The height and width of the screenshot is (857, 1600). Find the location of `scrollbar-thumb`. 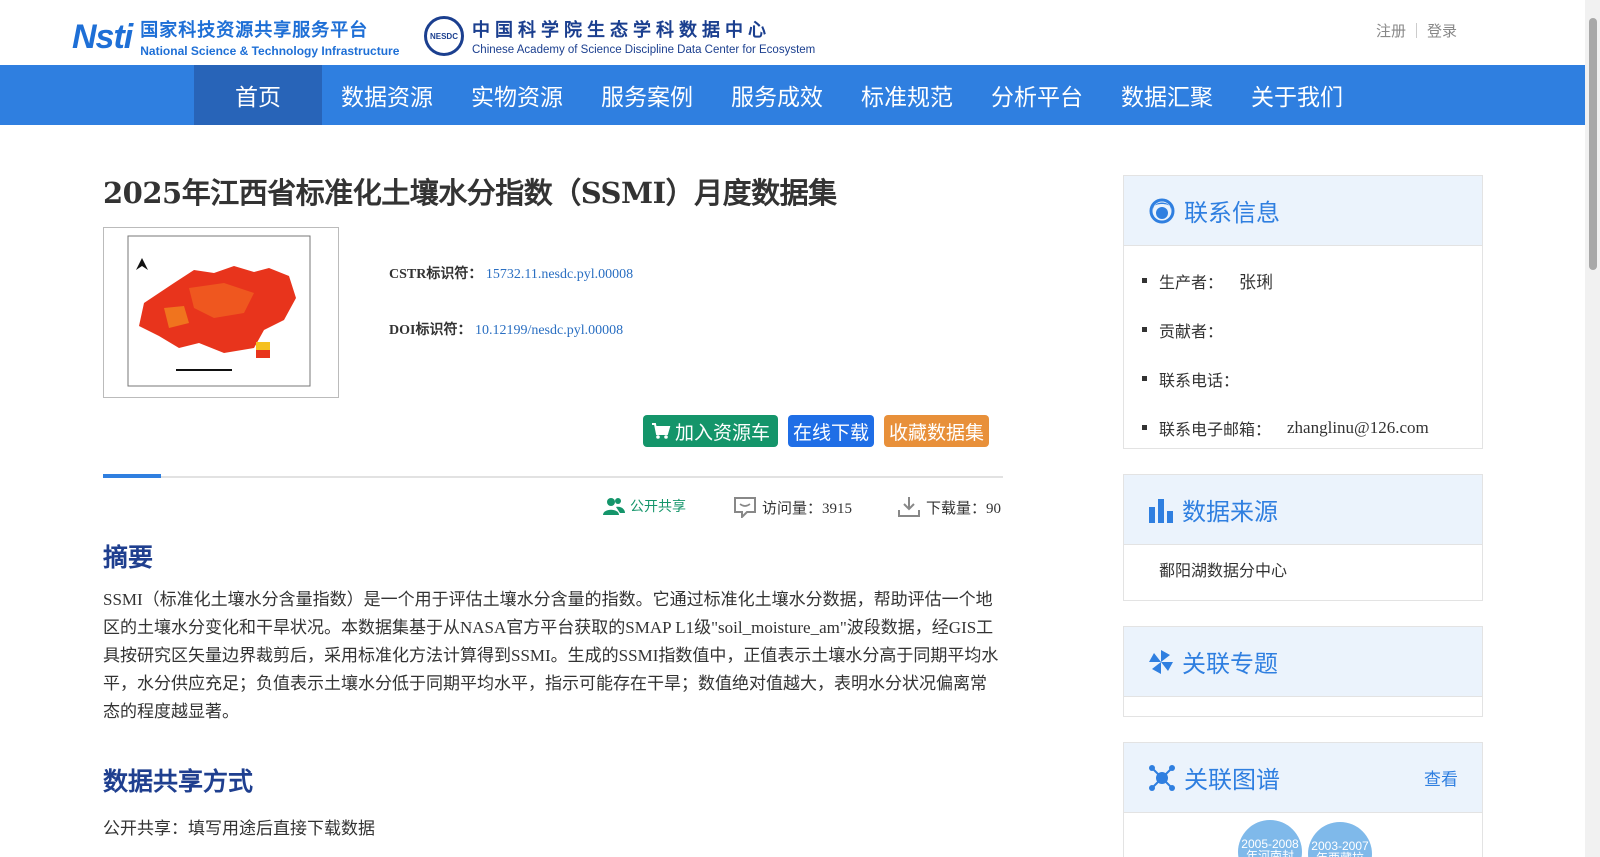

scrollbar-thumb is located at coordinates (1593, 144).